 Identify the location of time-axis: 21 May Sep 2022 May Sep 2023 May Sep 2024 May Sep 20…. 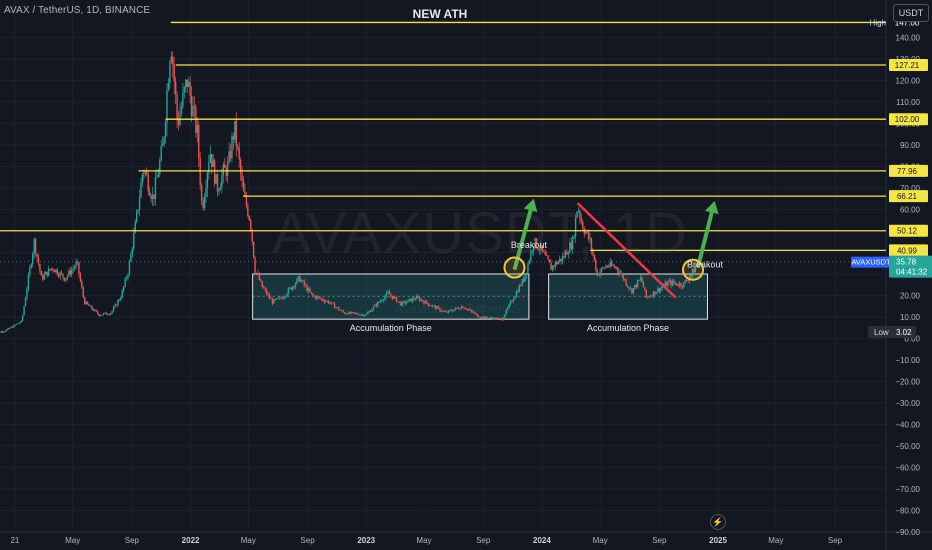
(426, 540).